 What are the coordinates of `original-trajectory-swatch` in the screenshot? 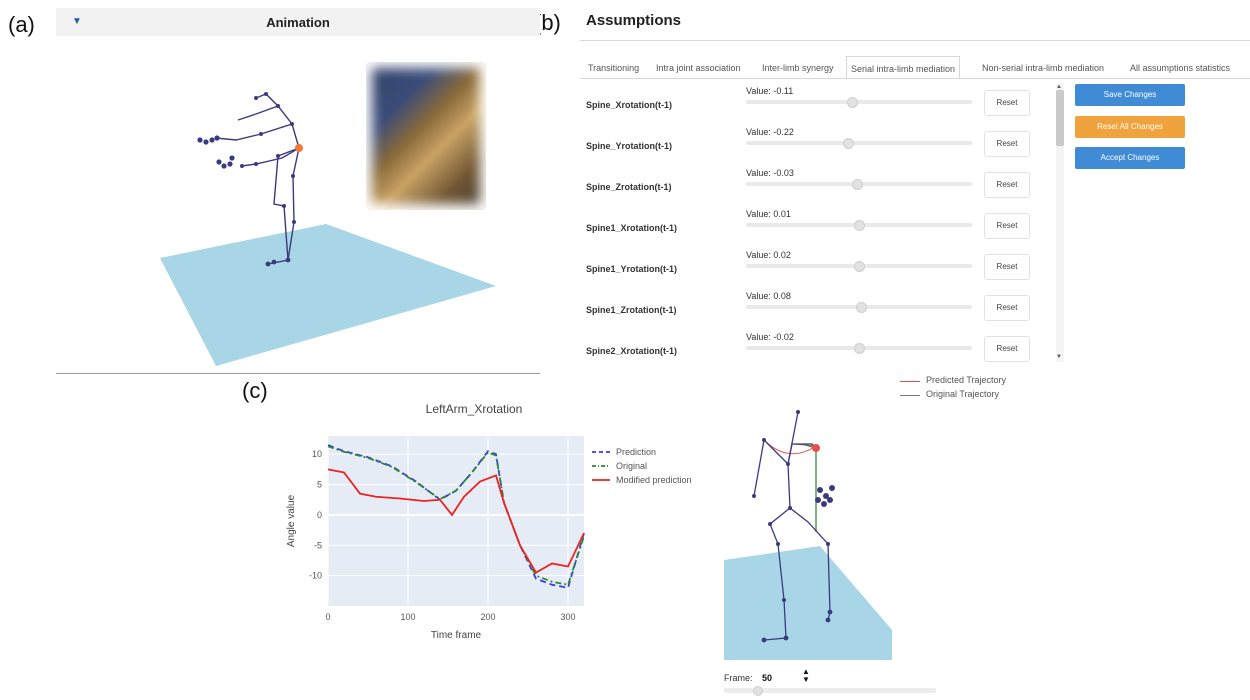 It's located at (910, 395).